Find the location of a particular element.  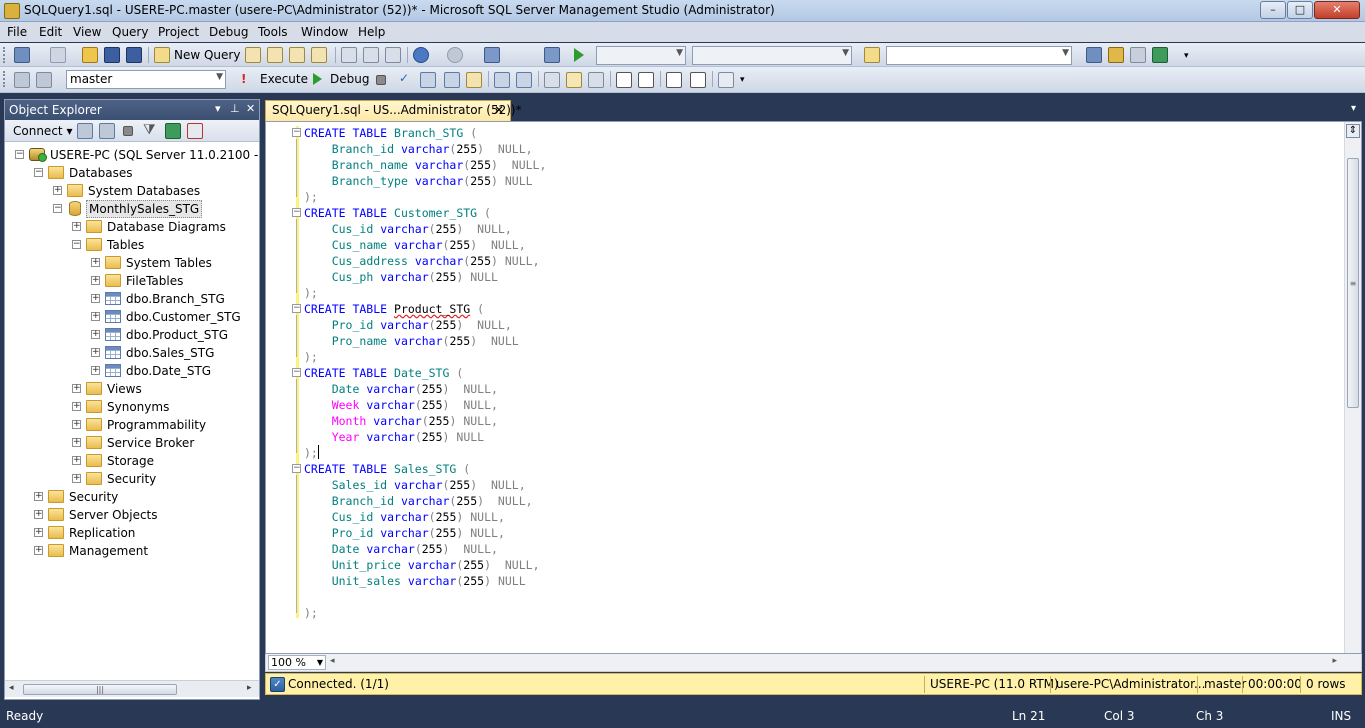

increase-indent-icon is located at coordinates (698, 80).